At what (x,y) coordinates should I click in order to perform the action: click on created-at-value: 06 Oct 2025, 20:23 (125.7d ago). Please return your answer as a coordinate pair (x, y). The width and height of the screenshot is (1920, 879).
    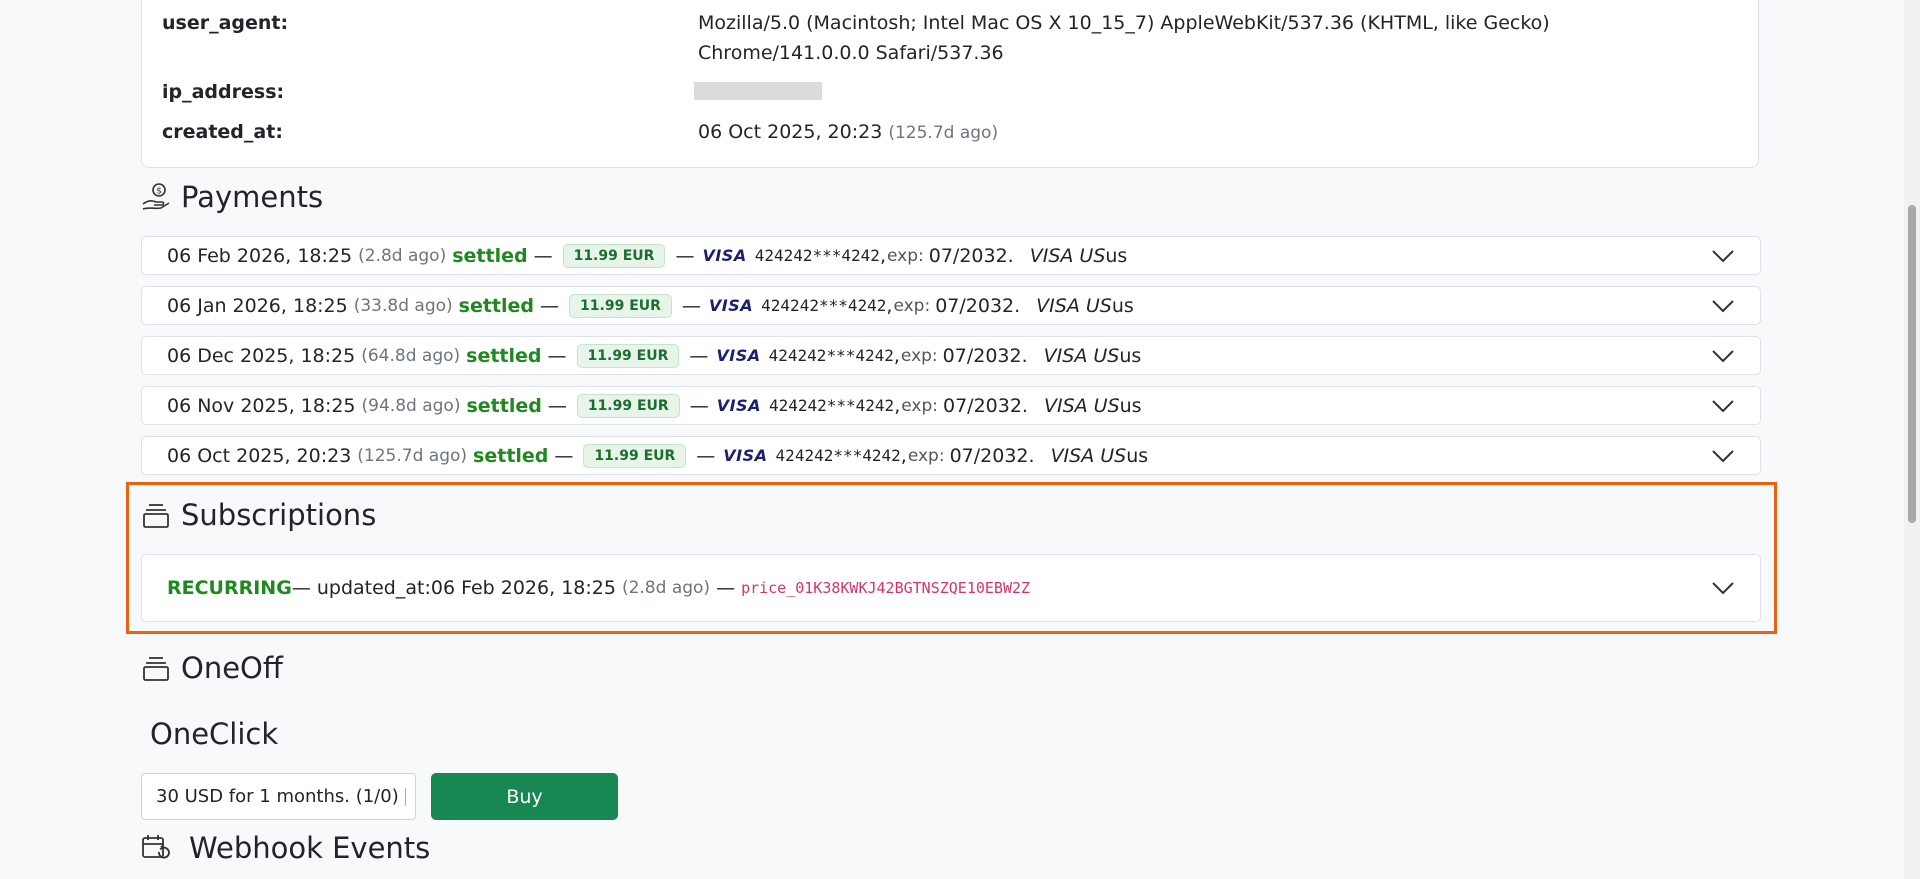
    Looking at the image, I should click on (1178, 132).